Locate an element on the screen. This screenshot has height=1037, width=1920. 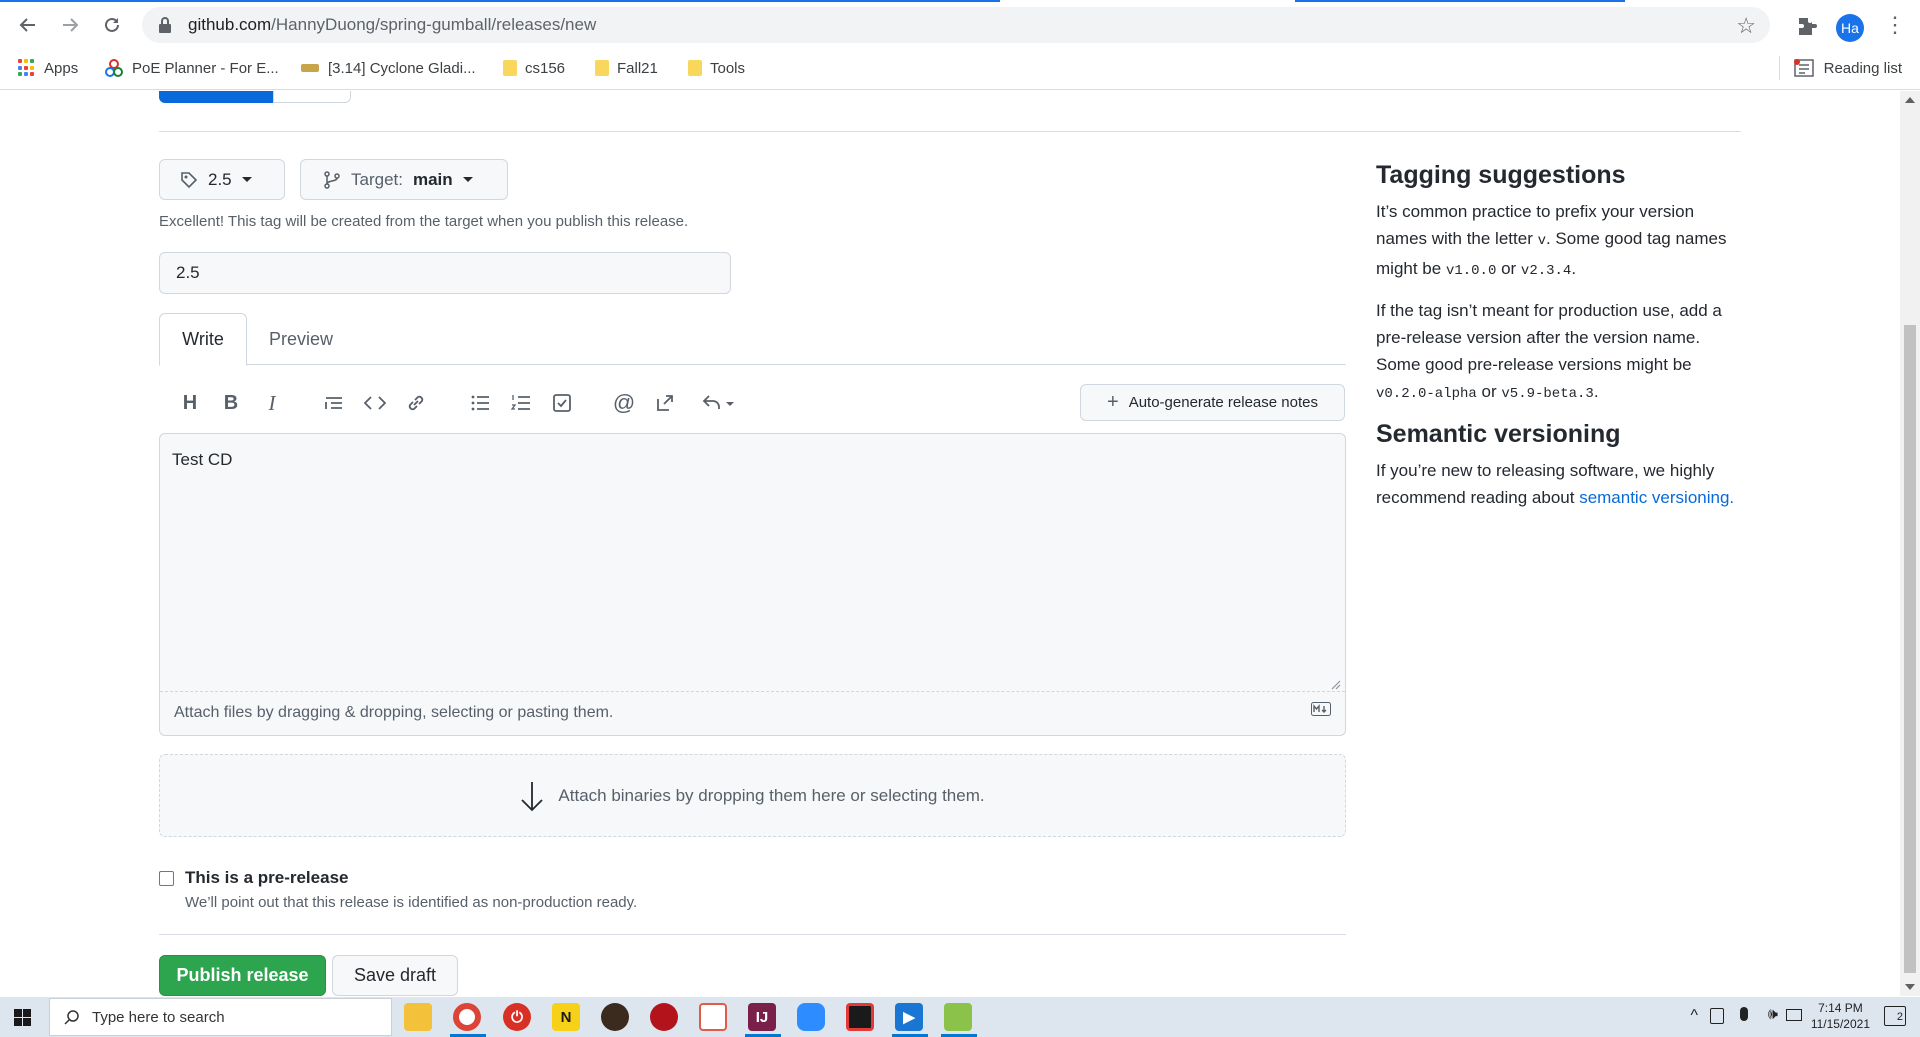
norton-icon: N is located at coordinates (566, 1017).